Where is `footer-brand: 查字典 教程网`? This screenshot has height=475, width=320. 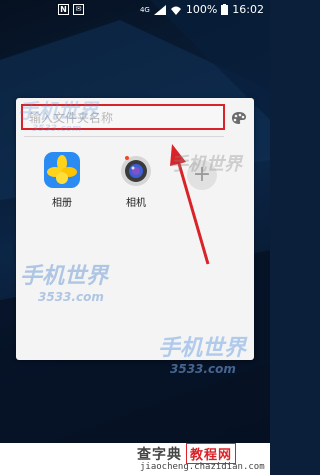
footer-brand: 查字典 教程网 is located at coordinates (187, 453).